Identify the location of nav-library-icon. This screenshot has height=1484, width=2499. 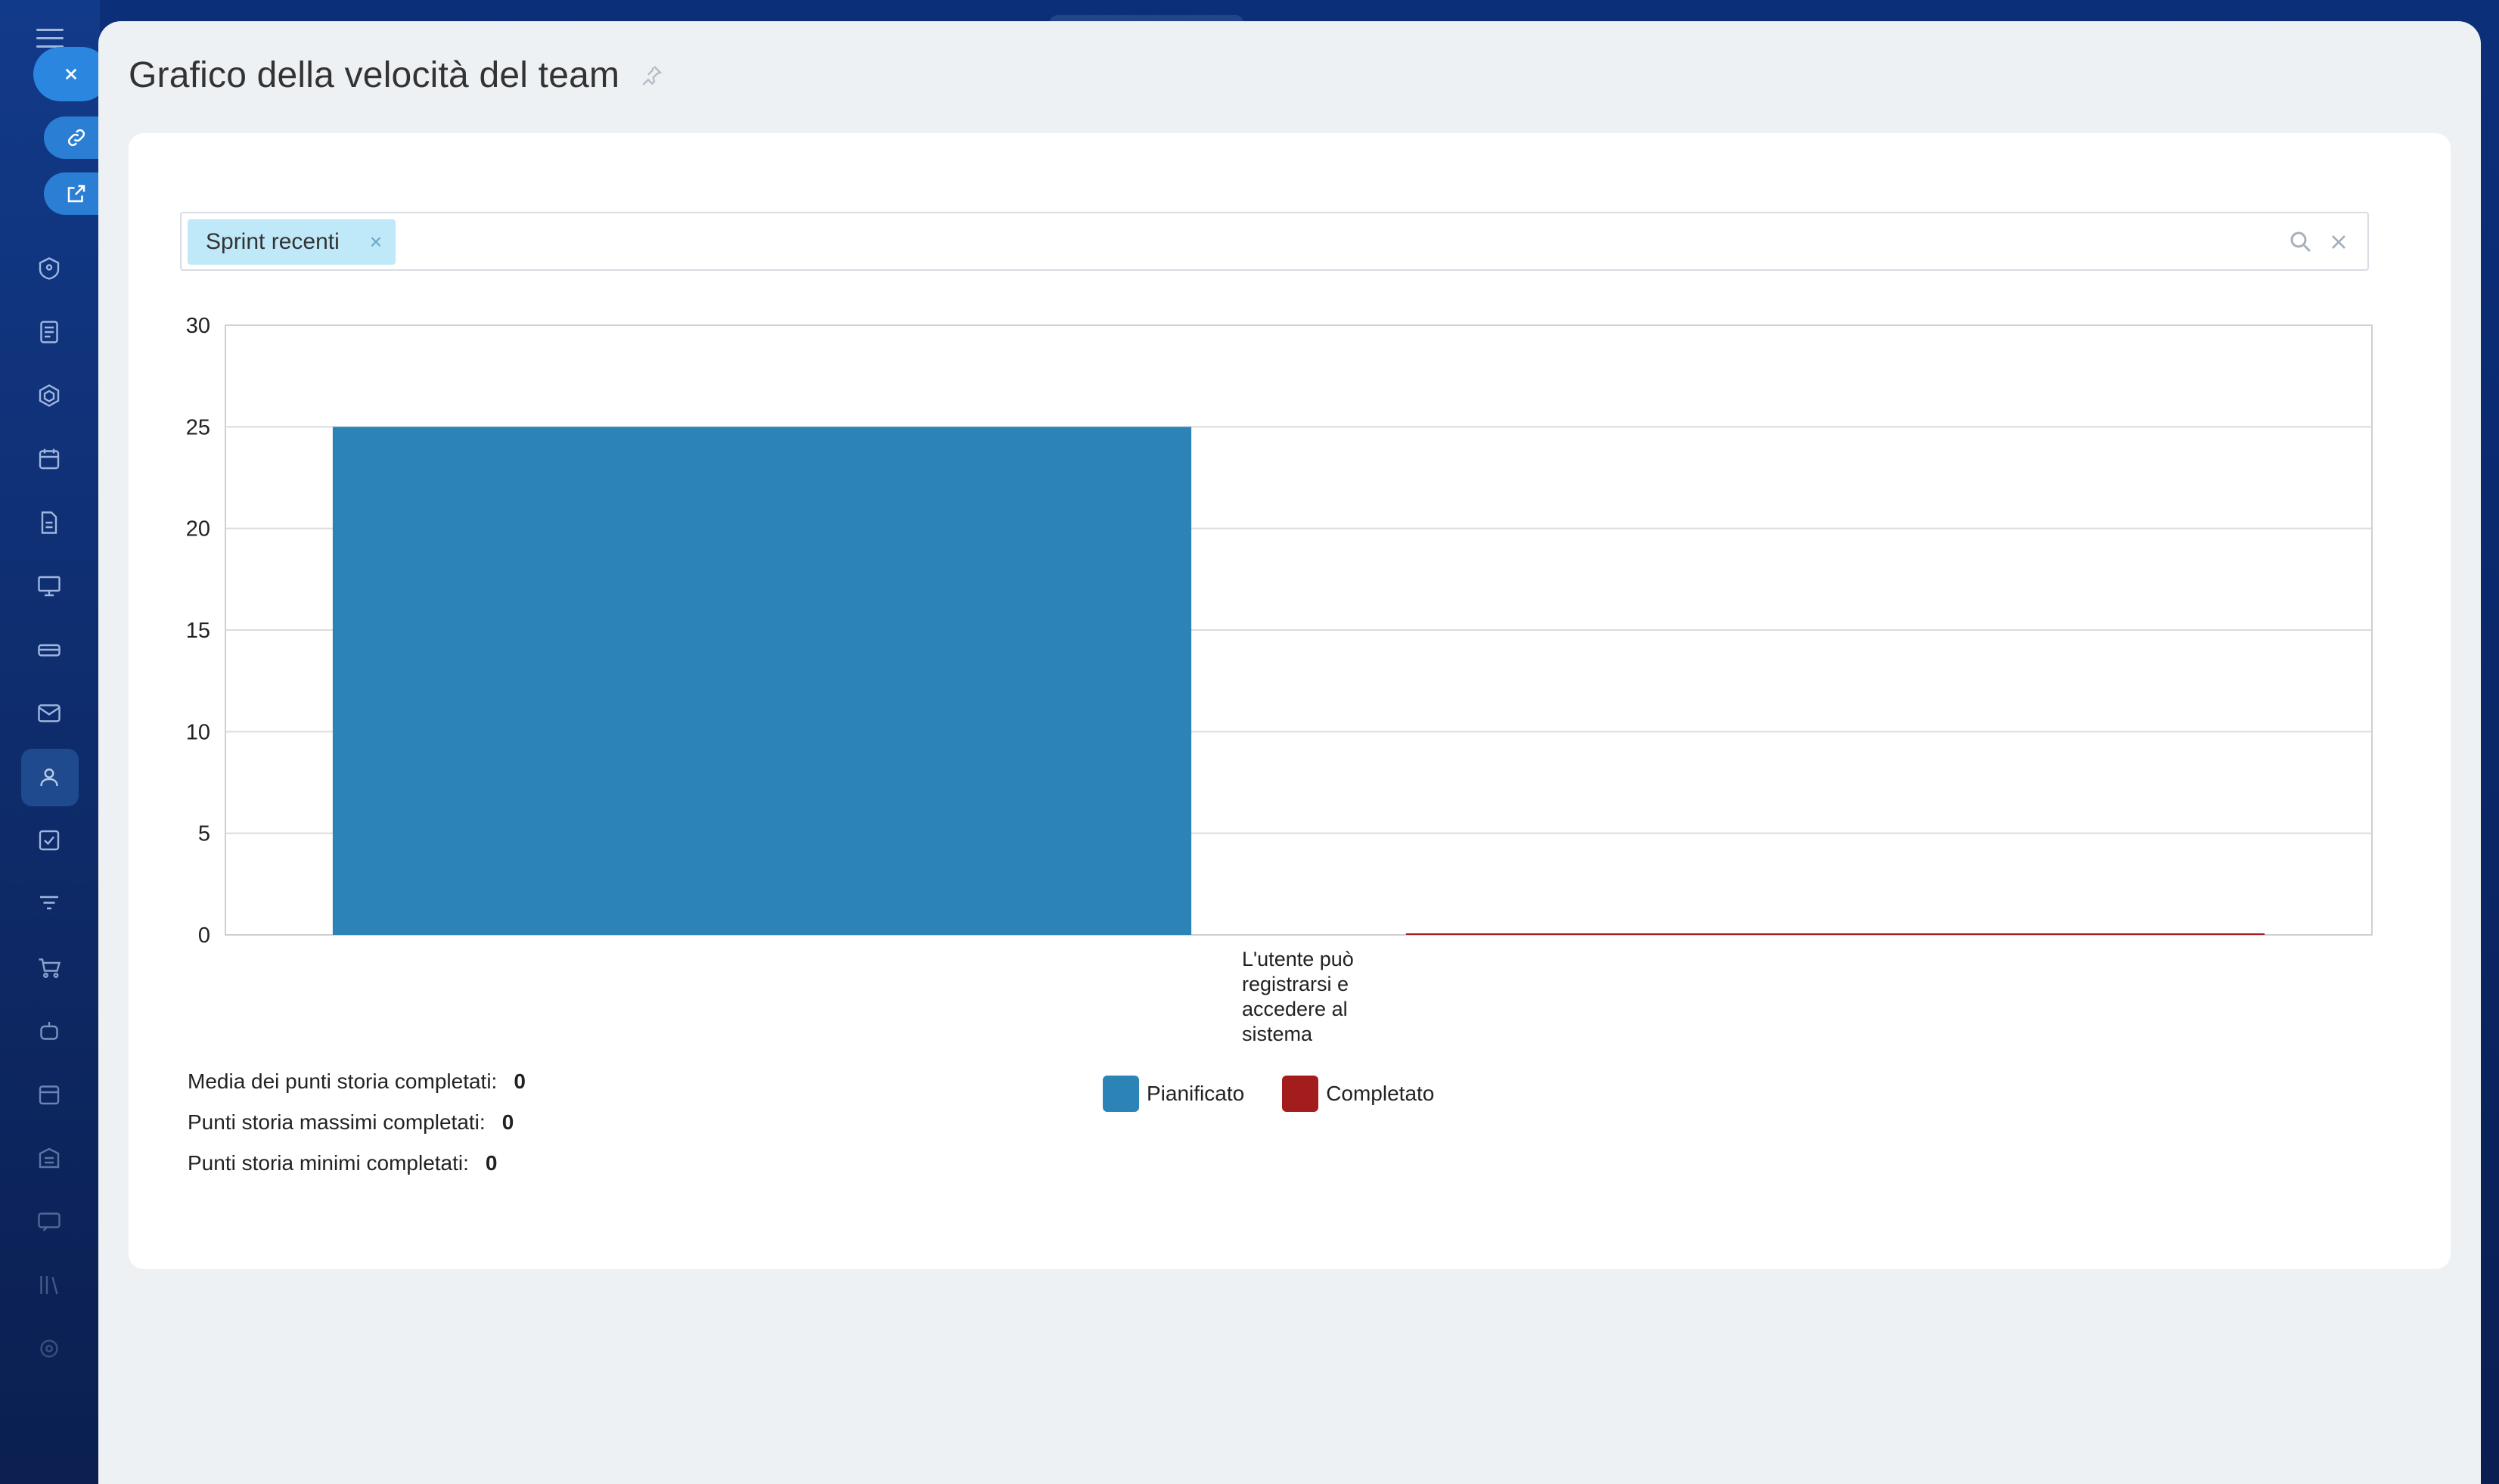
(49, 1285).